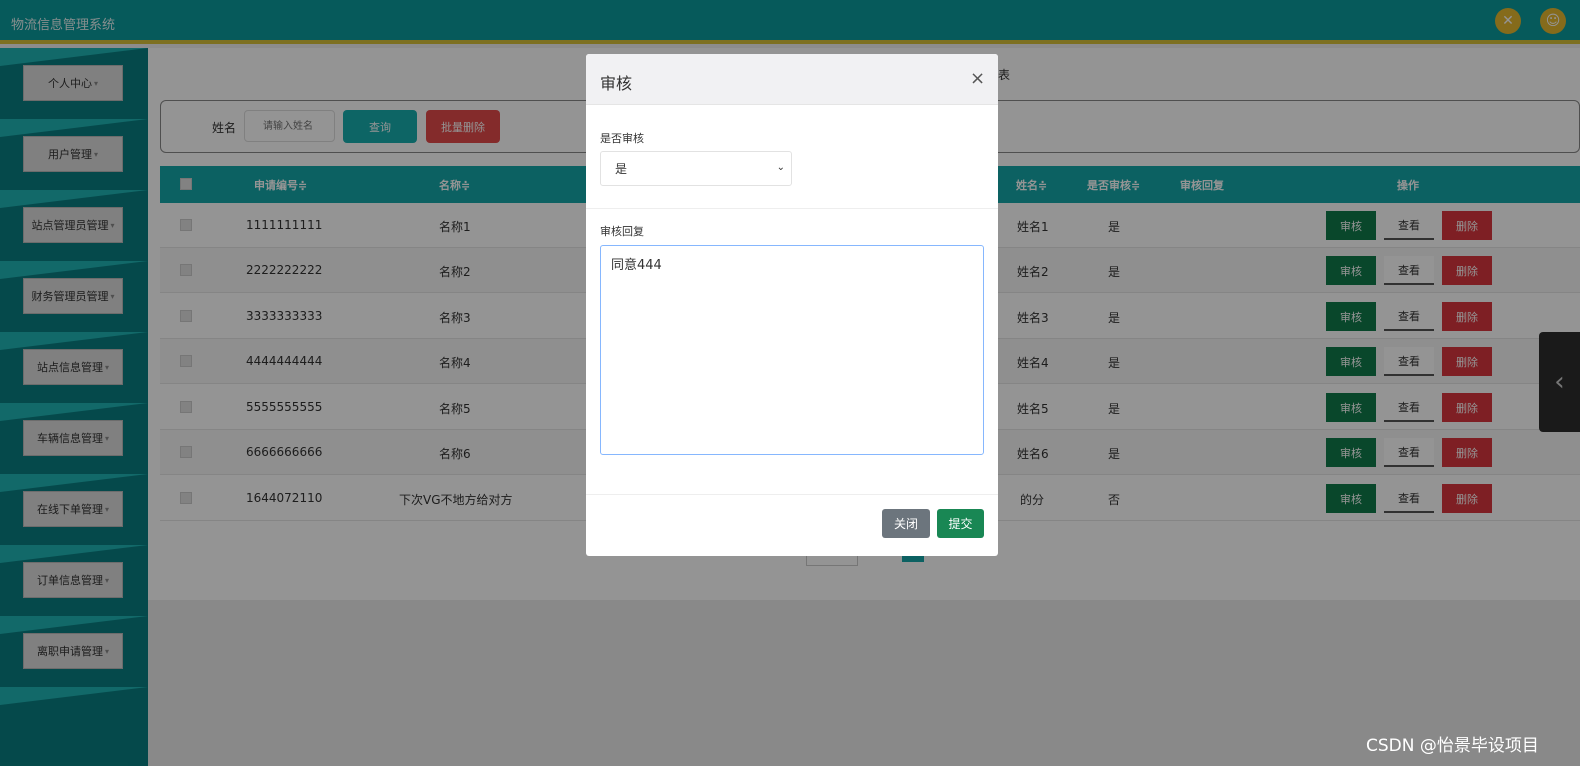 The height and width of the screenshot is (766, 1580). Describe the element at coordinates (780, 167) in the screenshot. I see `chevron-down-icon: ⌄` at that location.